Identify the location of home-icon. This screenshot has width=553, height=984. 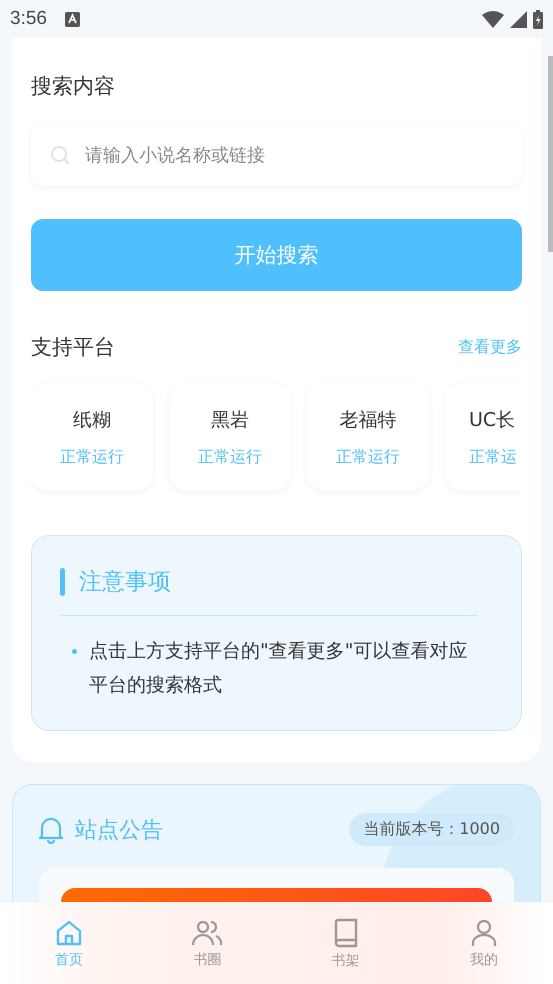
(69, 932).